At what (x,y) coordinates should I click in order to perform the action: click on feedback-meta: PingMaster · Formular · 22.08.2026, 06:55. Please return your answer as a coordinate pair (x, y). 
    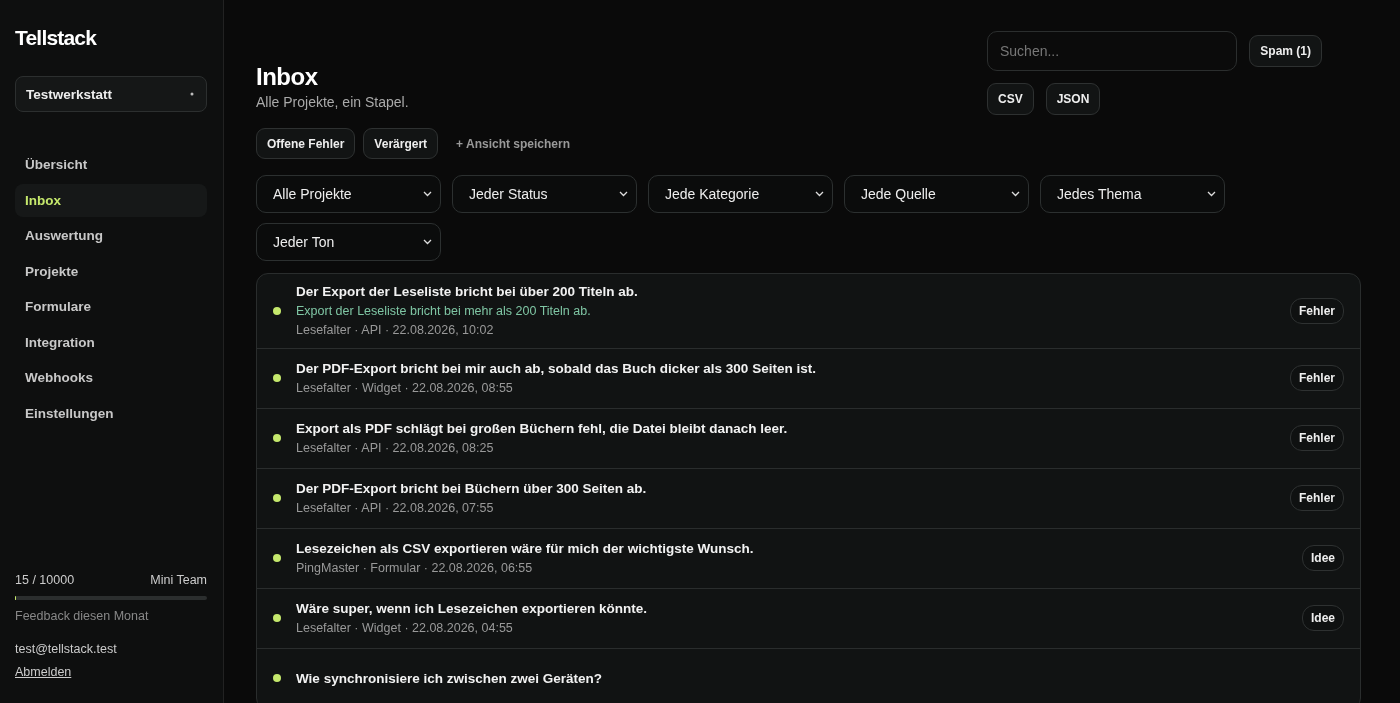
    Looking at the image, I should click on (415, 568).